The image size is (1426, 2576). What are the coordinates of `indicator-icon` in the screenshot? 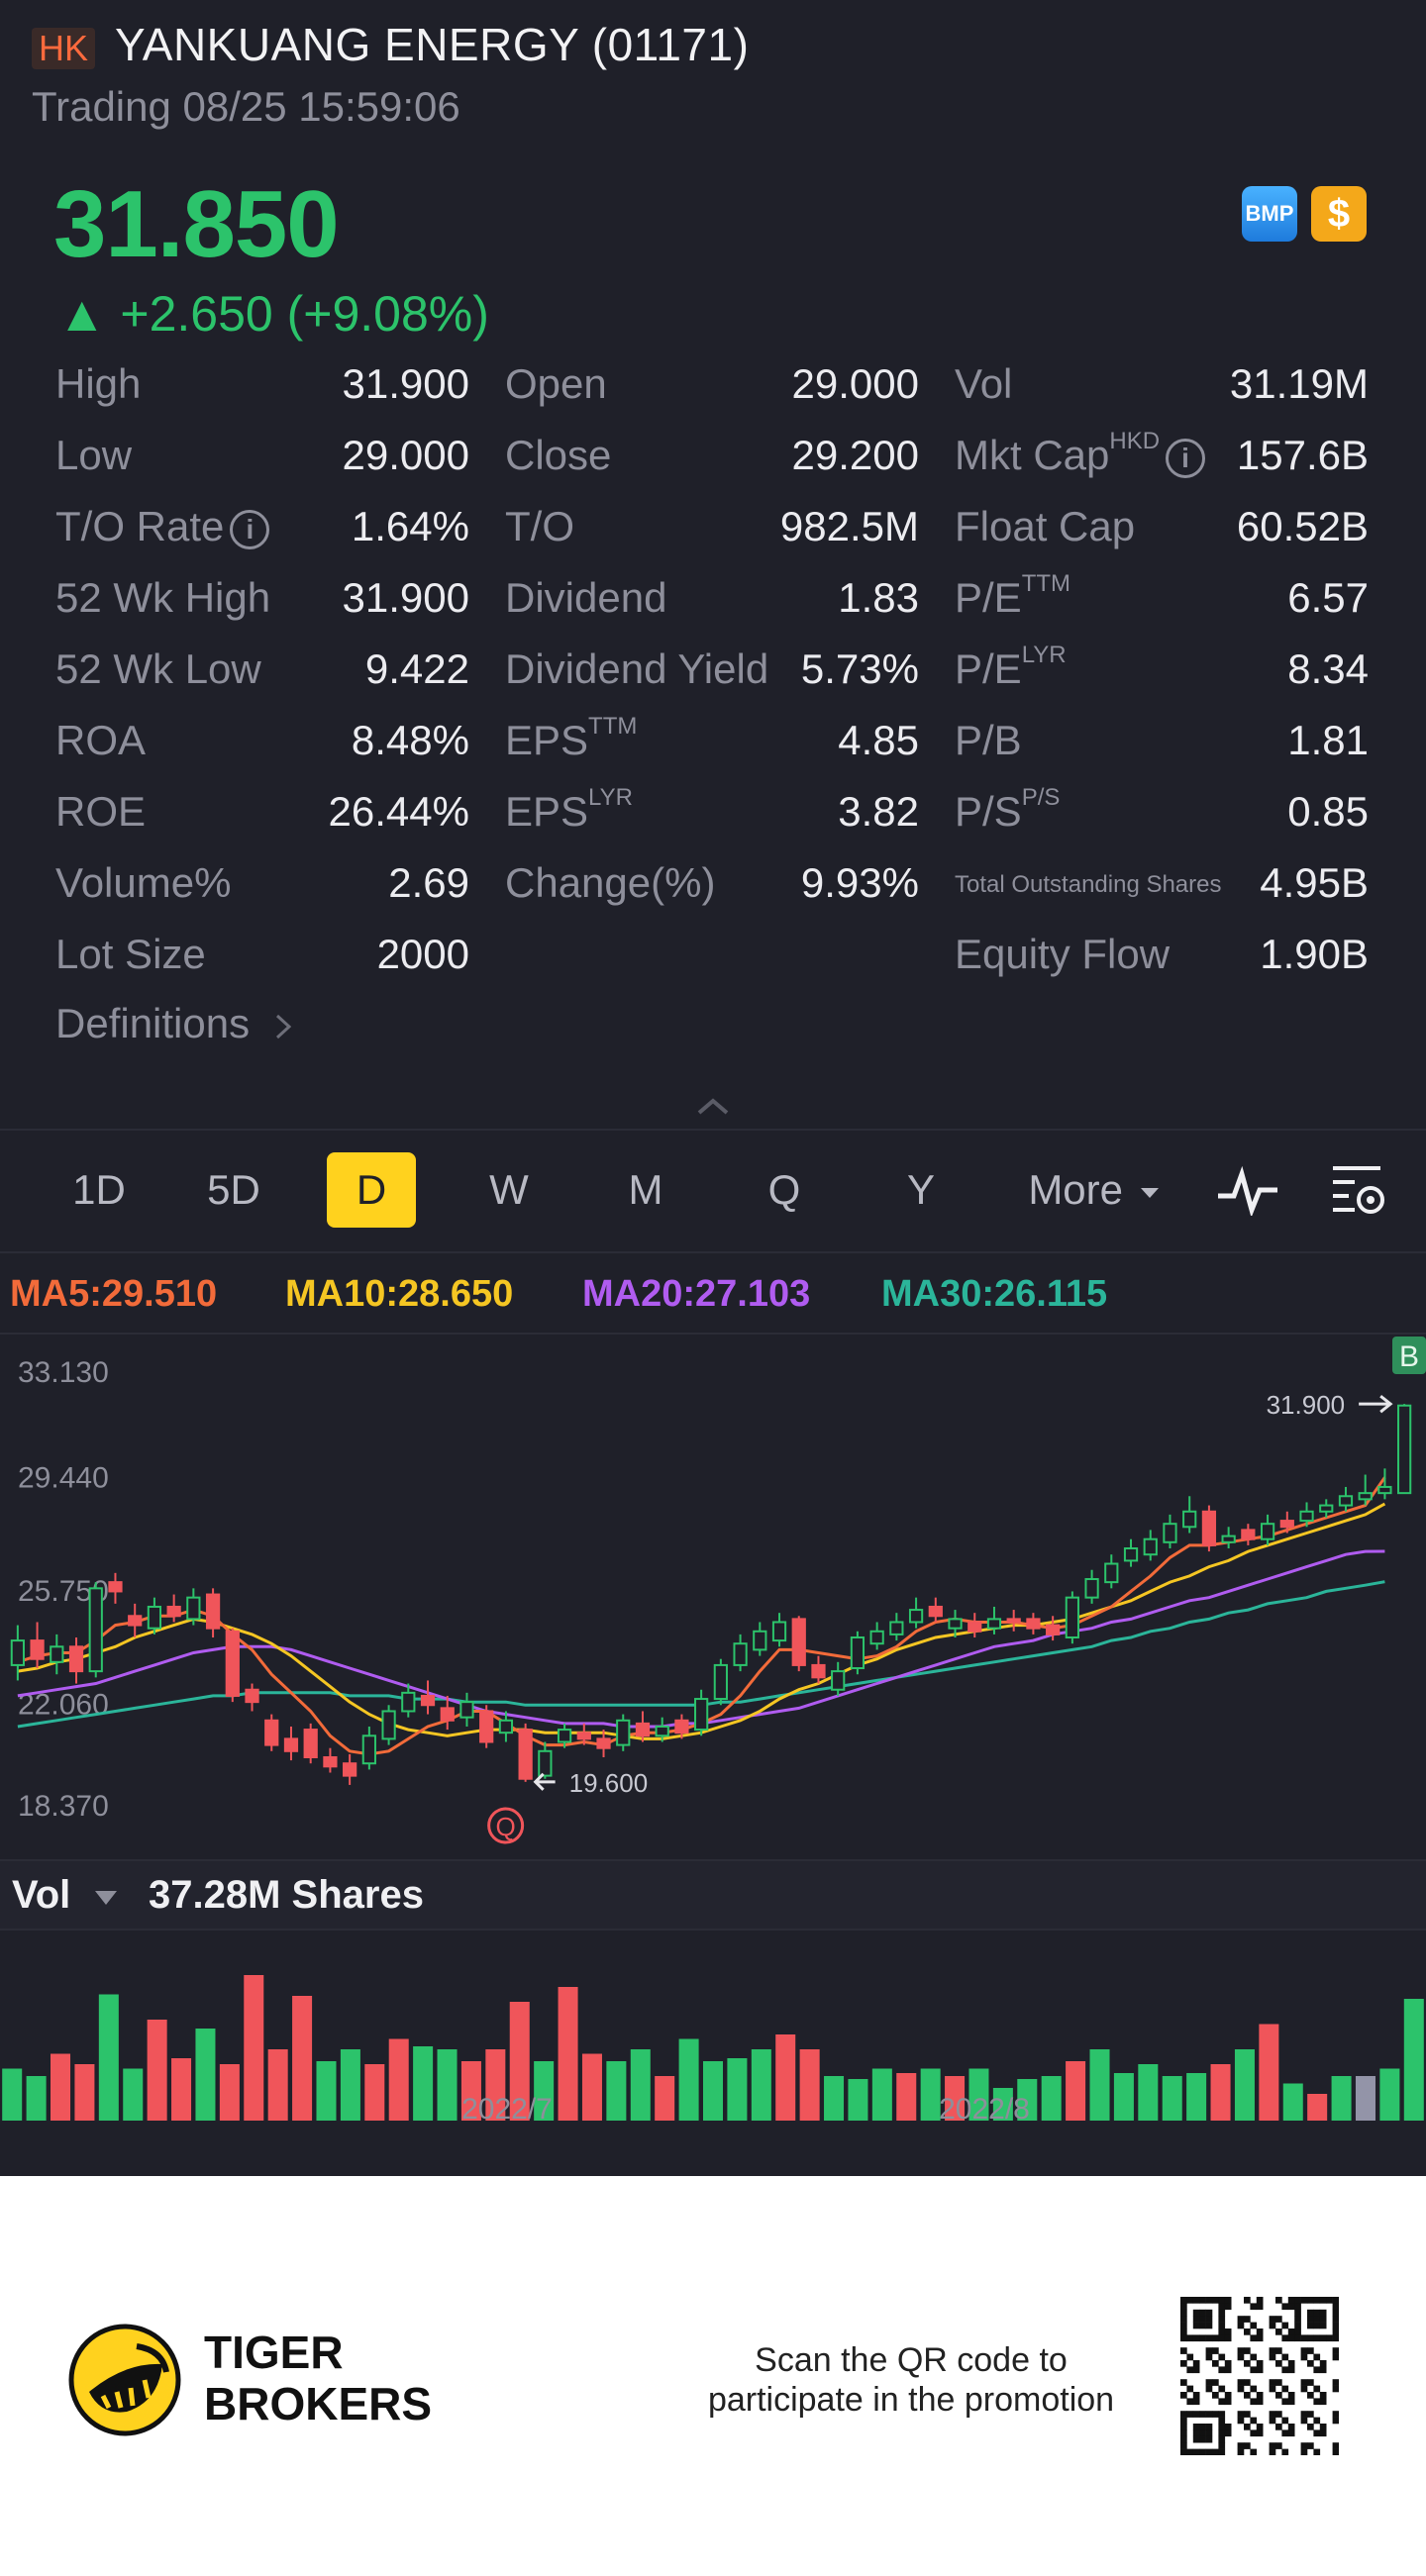 It's located at (1247, 1191).